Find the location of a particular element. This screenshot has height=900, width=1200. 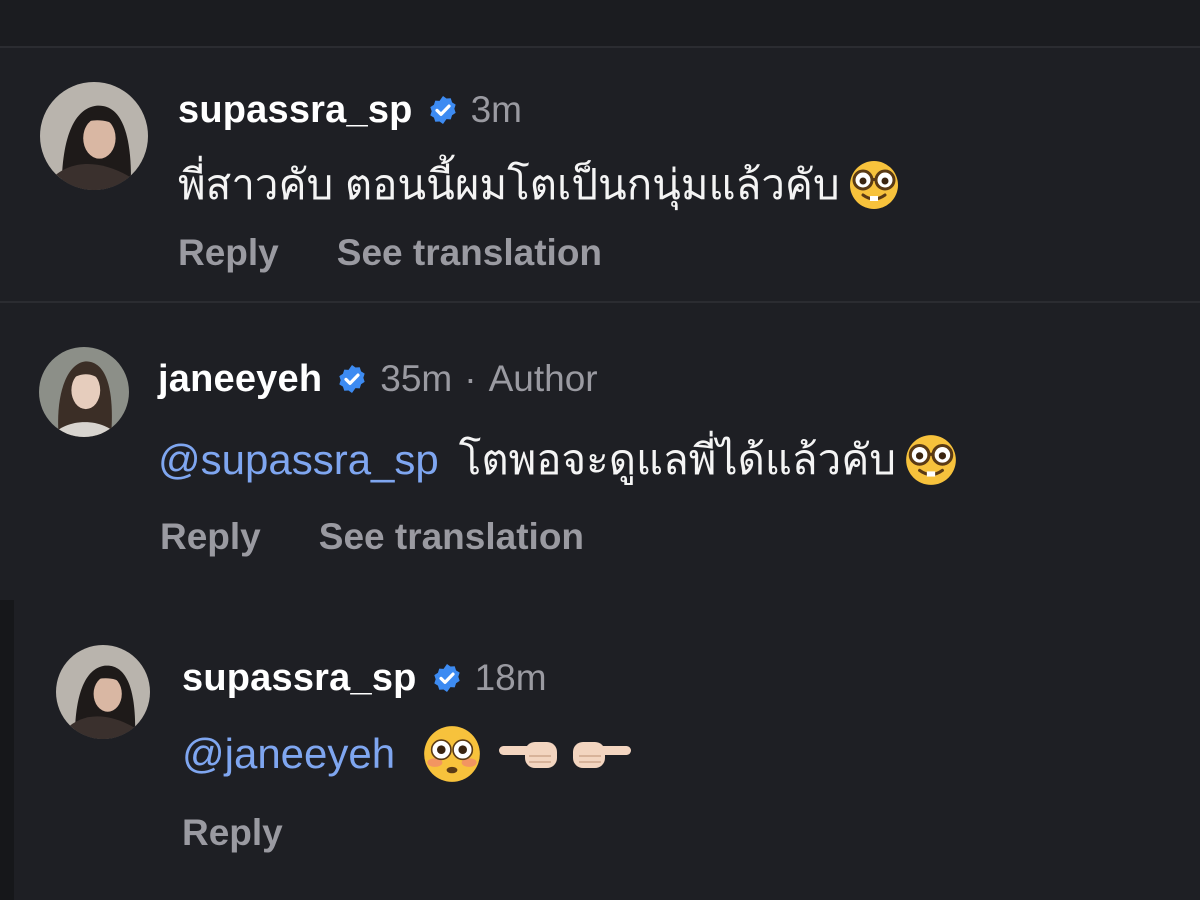

mention-link: @janeeyeh is located at coordinates (288, 754).